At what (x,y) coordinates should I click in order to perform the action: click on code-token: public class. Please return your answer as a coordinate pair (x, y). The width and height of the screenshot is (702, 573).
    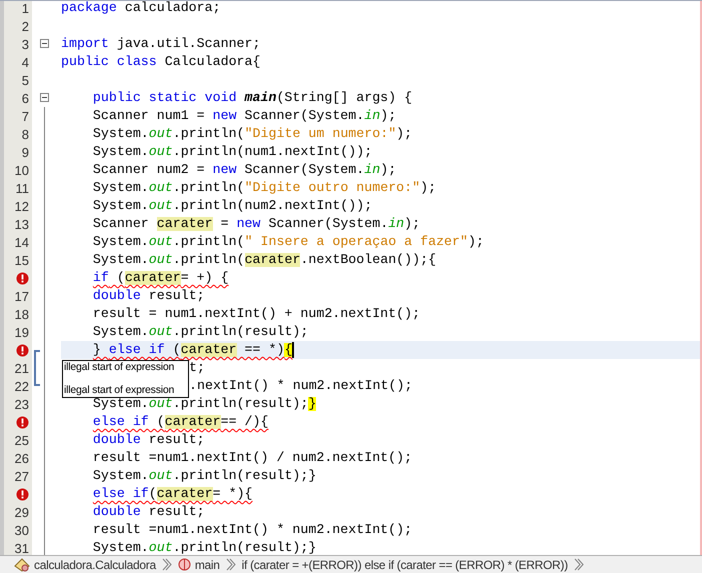
    Looking at the image, I should click on (109, 62).